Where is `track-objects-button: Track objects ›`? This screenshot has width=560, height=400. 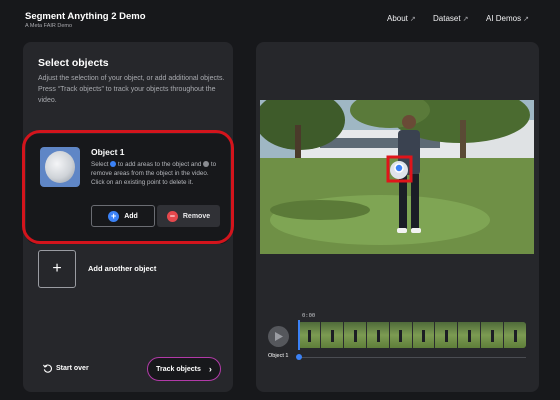
track-objects-button: Track objects › is located at coordinates (184, 369).